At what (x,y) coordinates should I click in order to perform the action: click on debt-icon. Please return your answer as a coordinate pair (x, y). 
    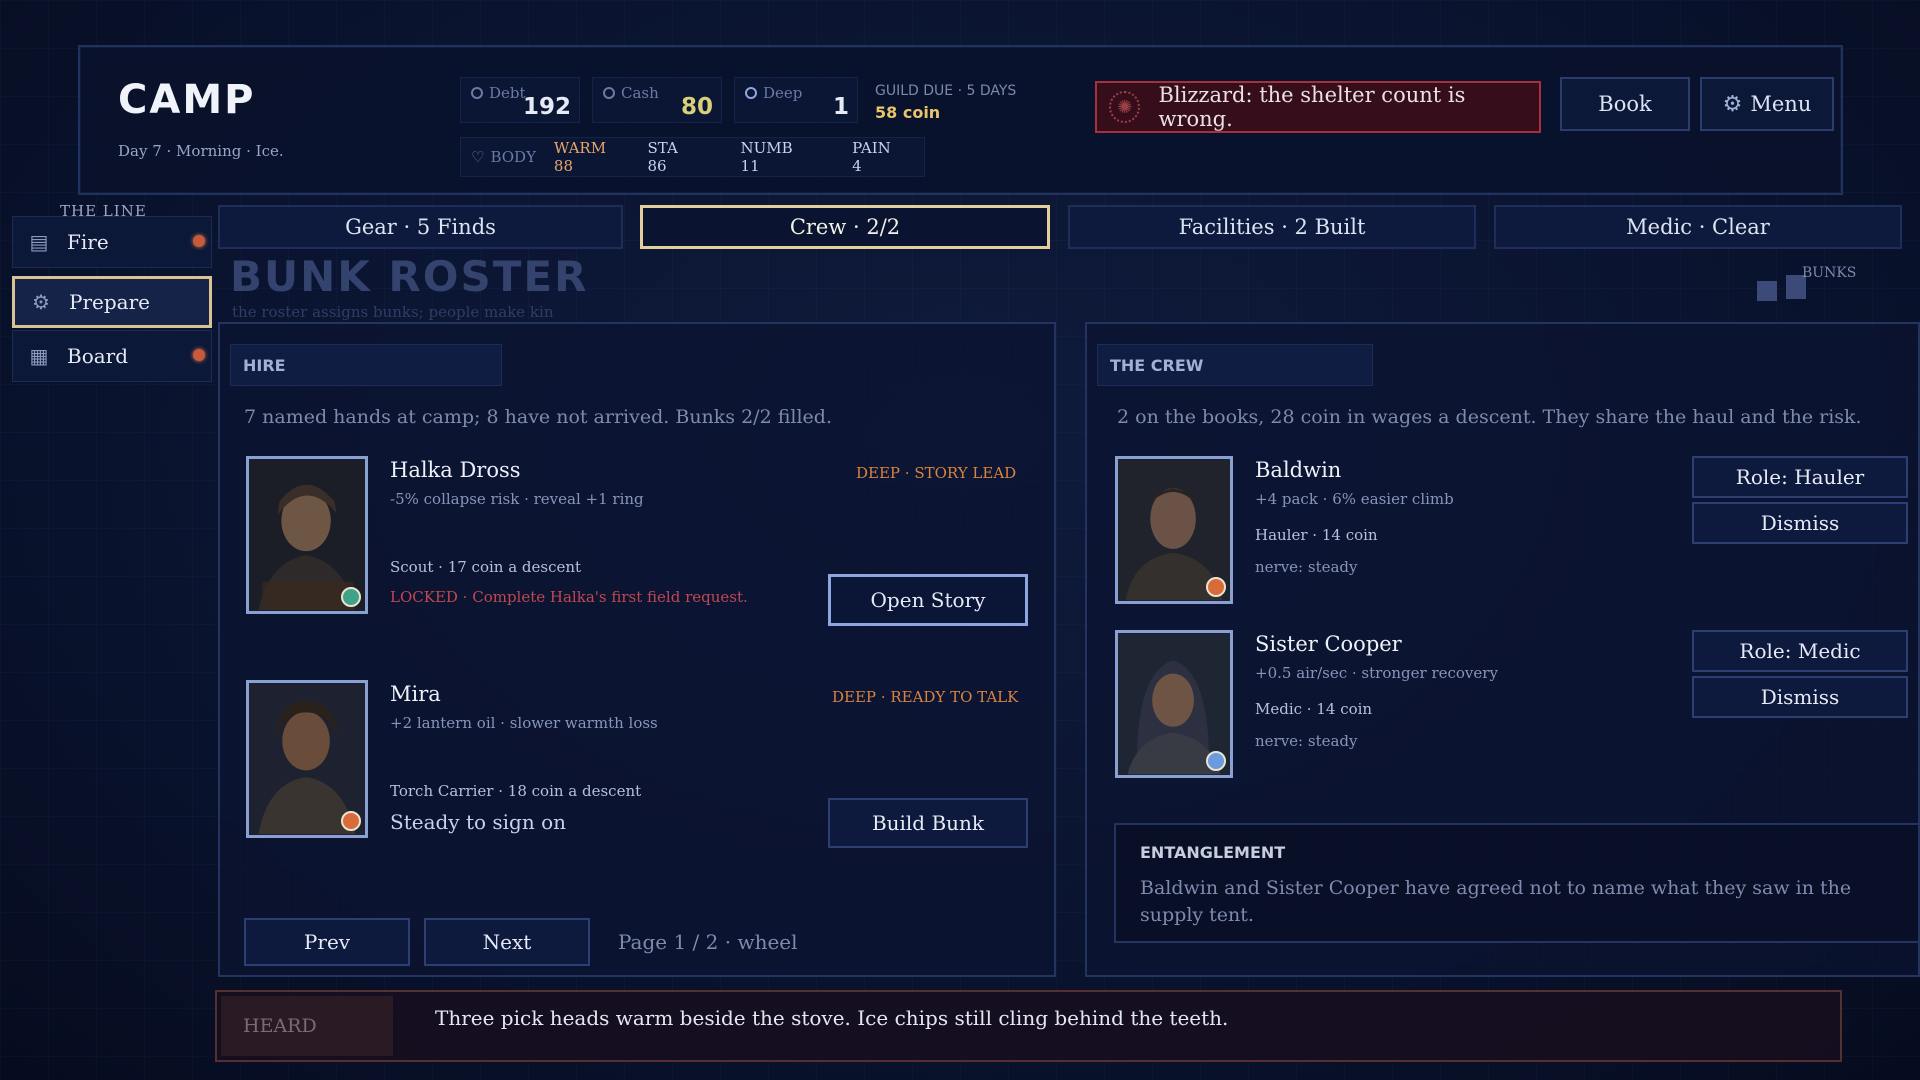
    Looking at the image, I should click on (477, 93).